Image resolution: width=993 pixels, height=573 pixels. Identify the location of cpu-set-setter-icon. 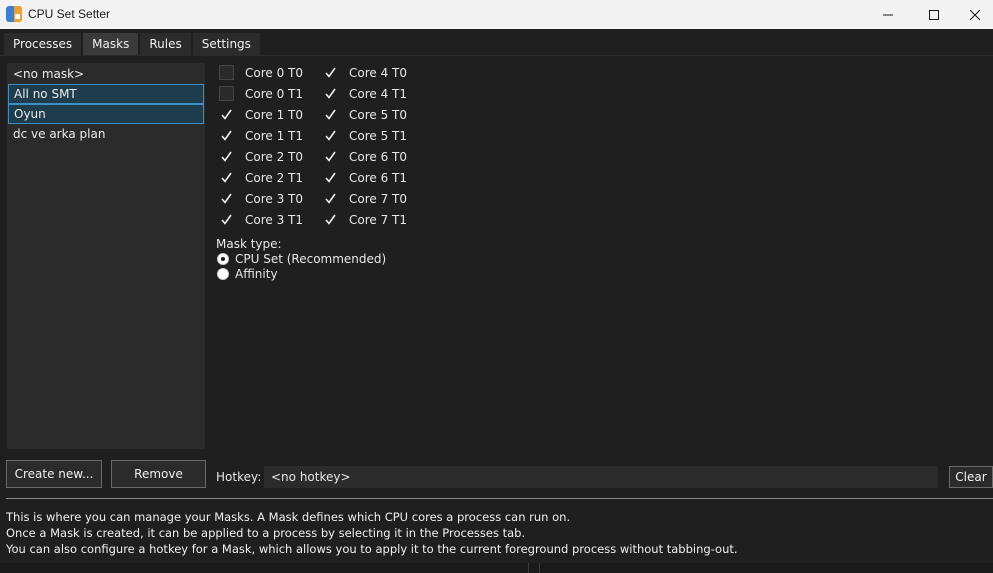
(14, 14).